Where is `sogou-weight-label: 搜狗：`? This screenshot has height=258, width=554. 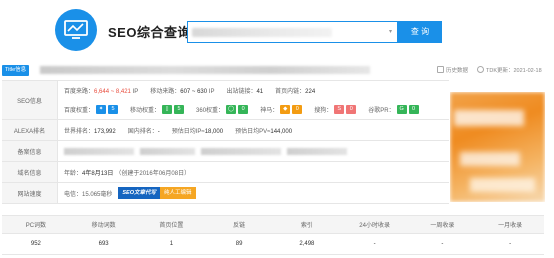 sogou-weight-label: 搜狗： is located at coordinates (323, 110).